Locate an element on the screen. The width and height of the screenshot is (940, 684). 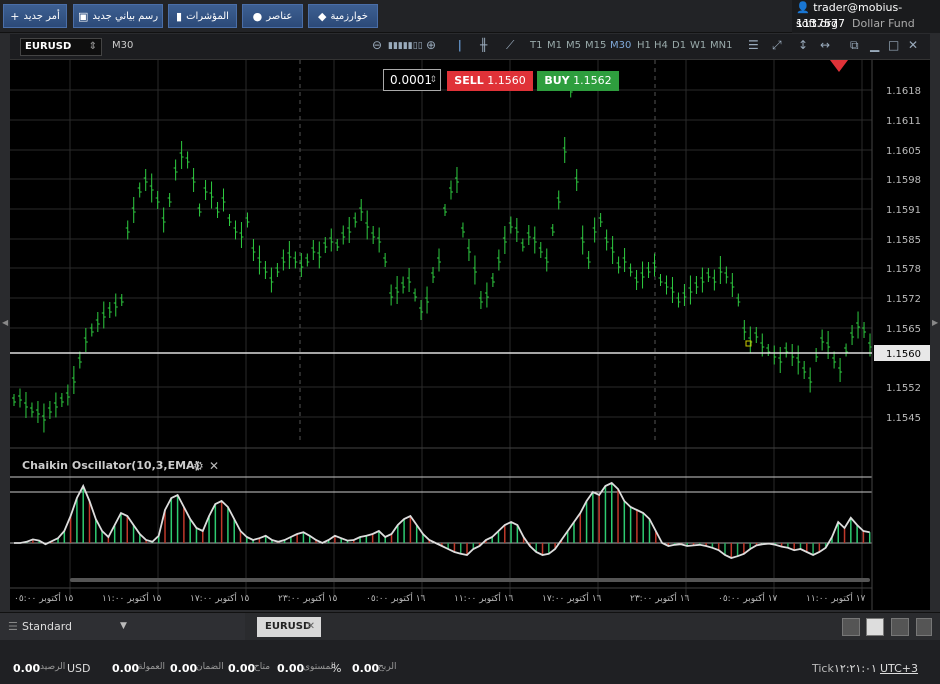
horizontal-scrollbar is located at coordinates (470, 580).